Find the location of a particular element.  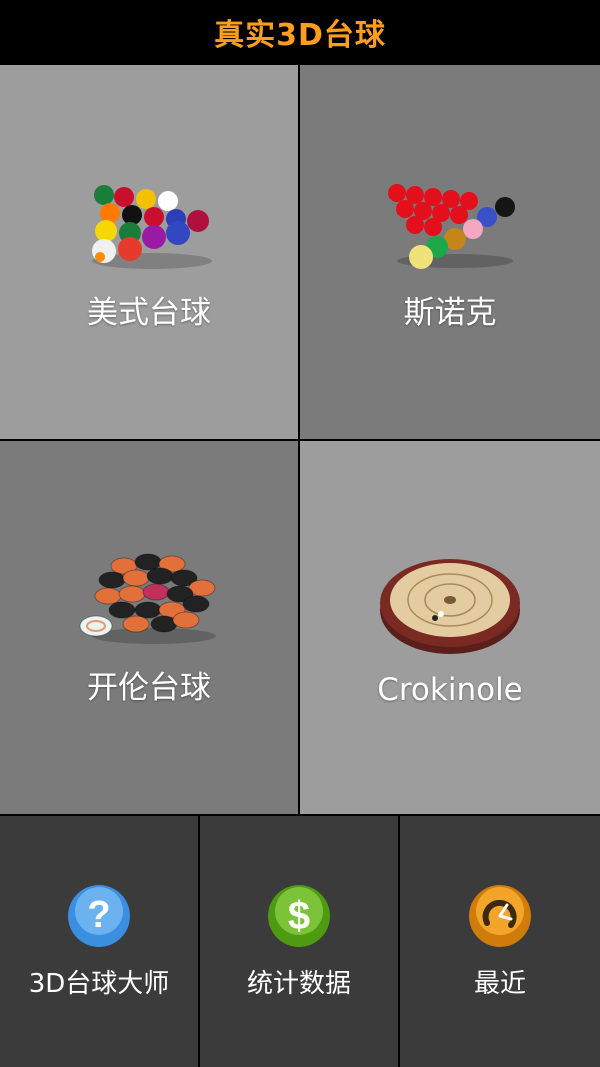

dollar-sign-icon: $ is located at coordinates (299, 916).